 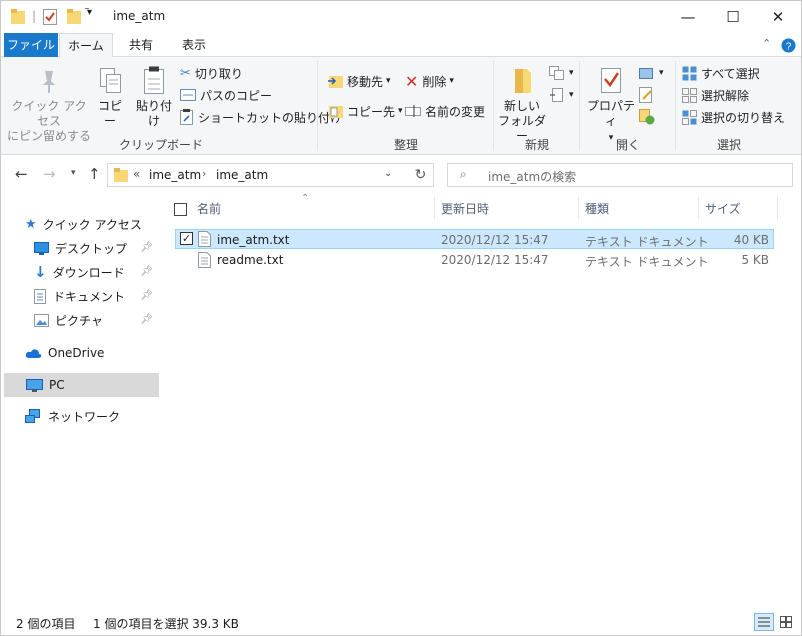 I want to click on tab-file: ファイル, so click(x=31, y=45).